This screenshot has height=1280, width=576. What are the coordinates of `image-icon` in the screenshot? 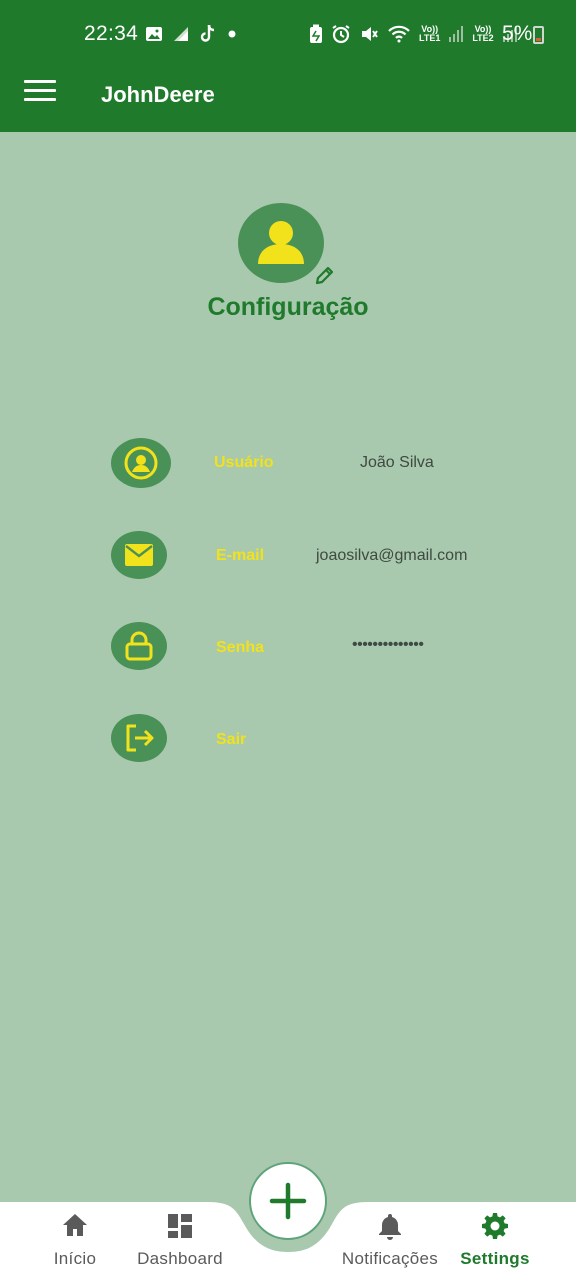 It's located at (154, 34).